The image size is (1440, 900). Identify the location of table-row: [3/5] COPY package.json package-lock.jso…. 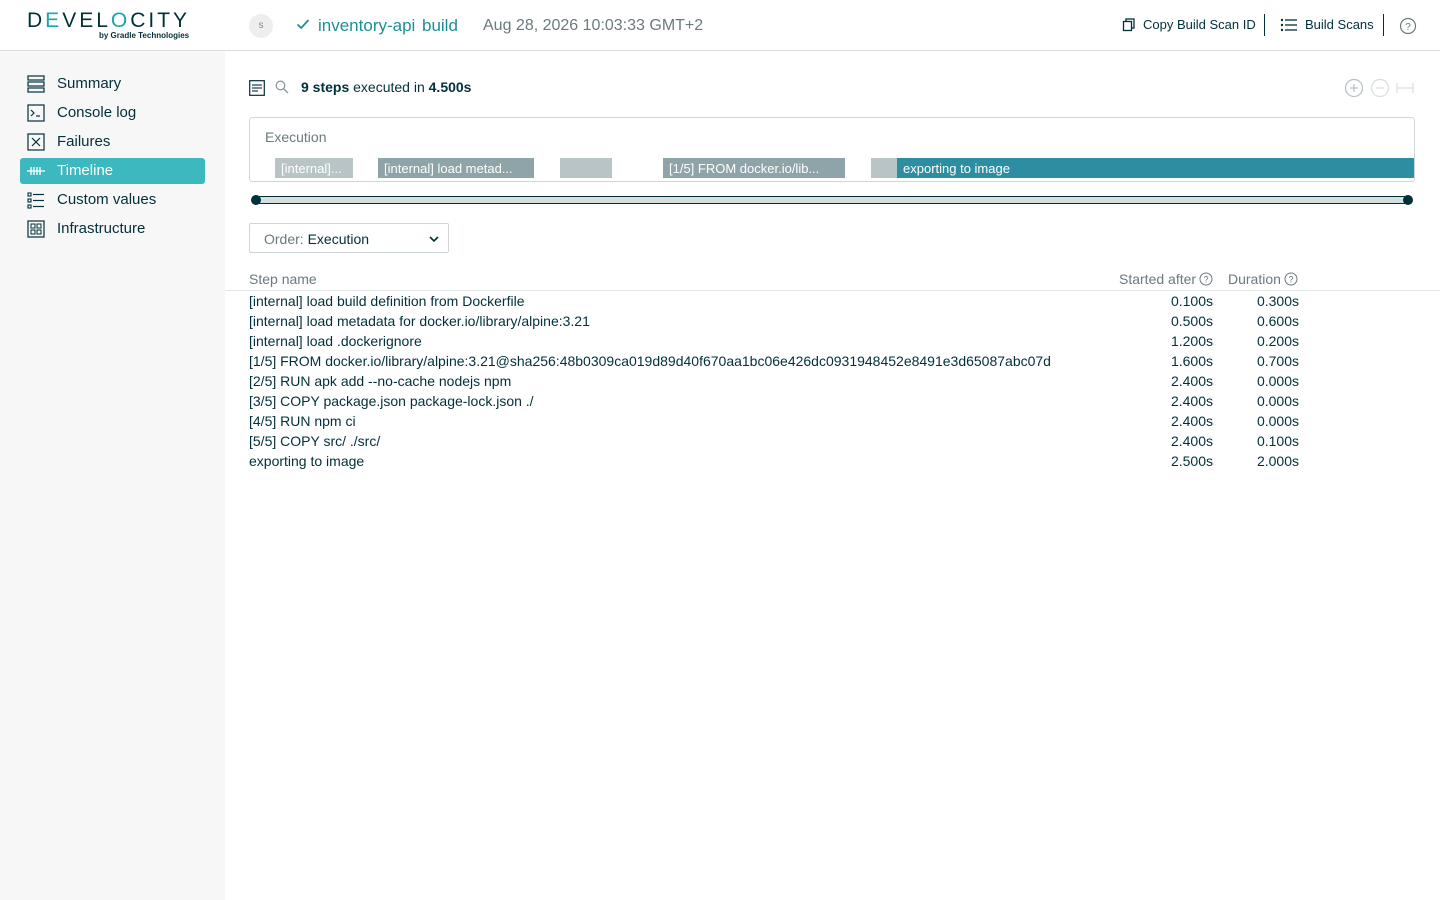
(832, 401).